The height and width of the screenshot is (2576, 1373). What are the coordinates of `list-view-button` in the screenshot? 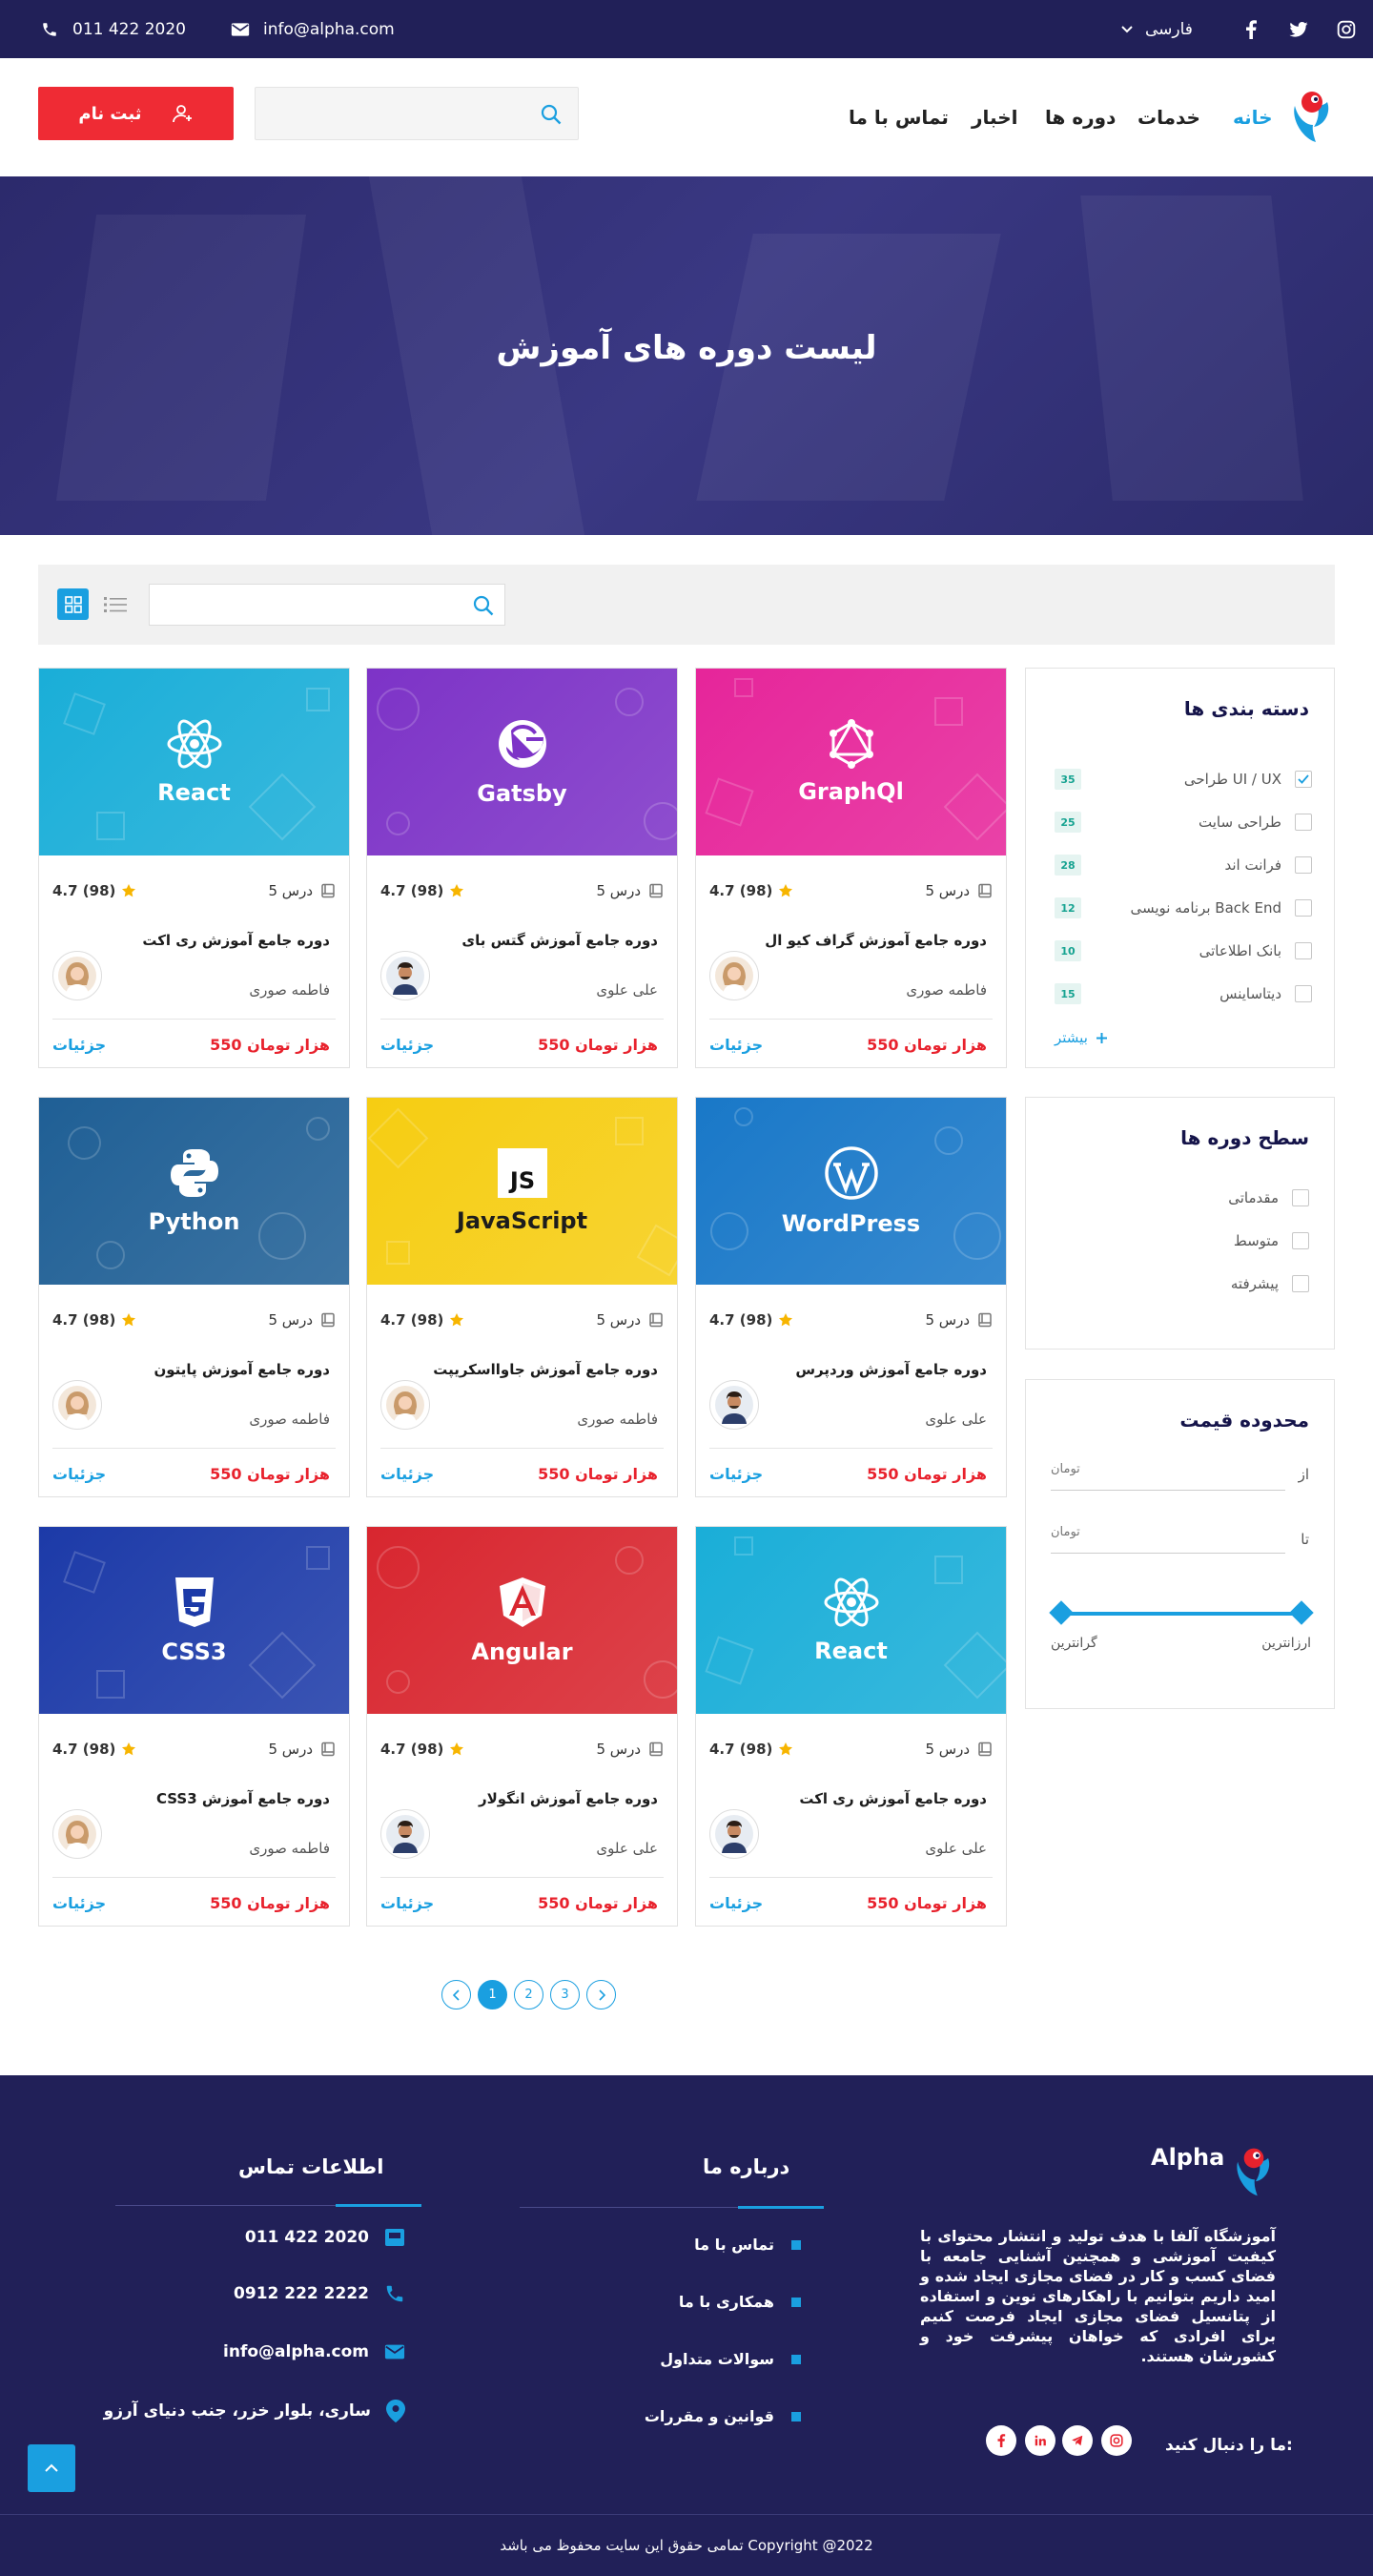 It's located at (115, 604).